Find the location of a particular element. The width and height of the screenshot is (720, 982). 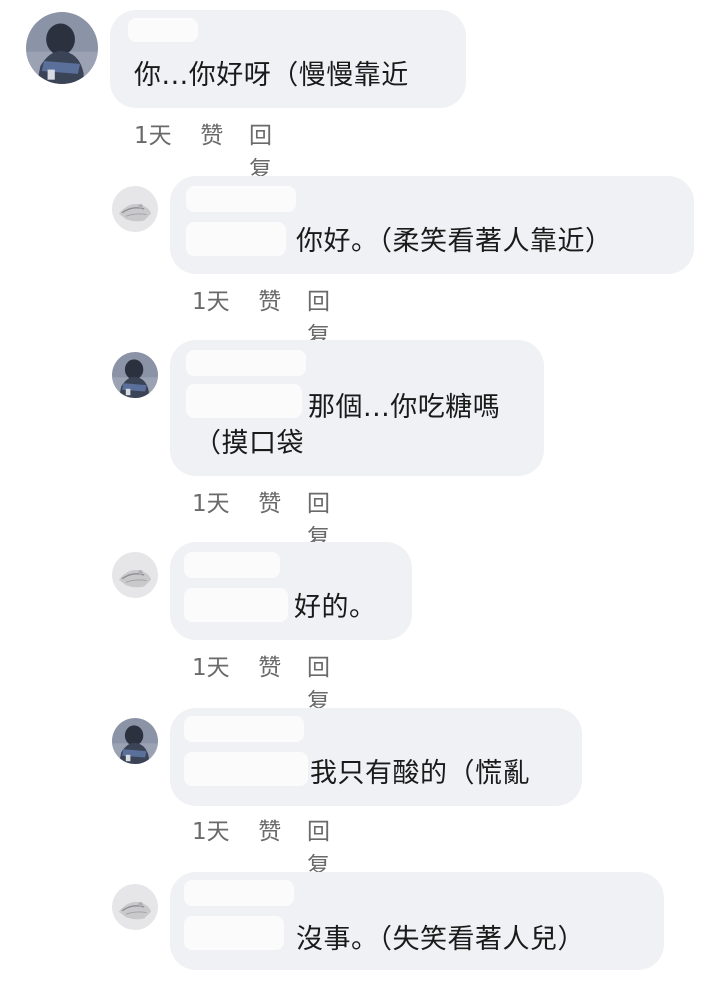

comment-text: 那個...你吃糖嗎 is located at coordinates (404, 407).